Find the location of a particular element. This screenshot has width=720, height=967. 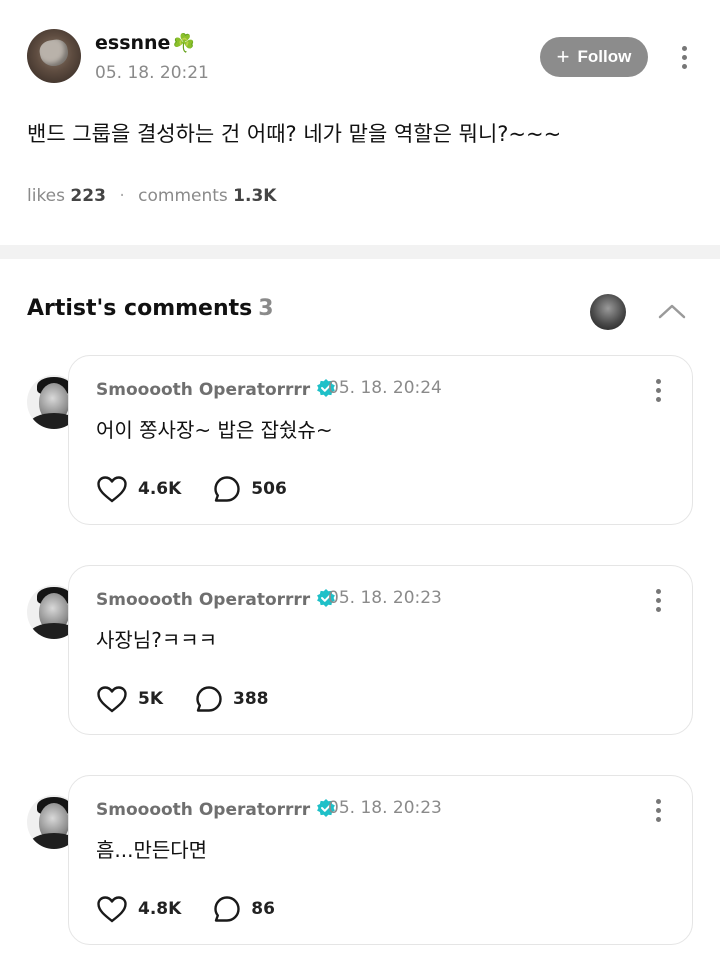

reply-count: 506 is located at coordinates (269, 489).